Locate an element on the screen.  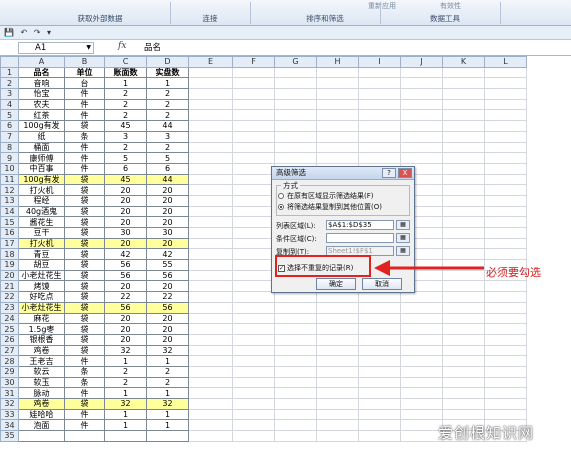
column-header-i: I is located at coordinates (379, 62).